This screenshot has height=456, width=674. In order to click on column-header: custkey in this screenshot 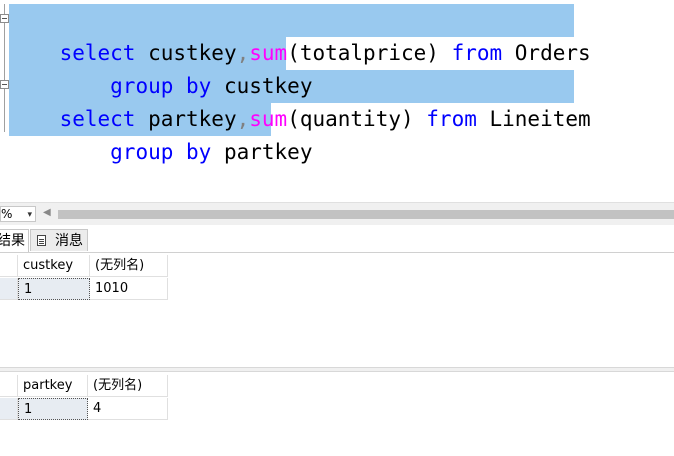, I will do `click(54, 266)`.